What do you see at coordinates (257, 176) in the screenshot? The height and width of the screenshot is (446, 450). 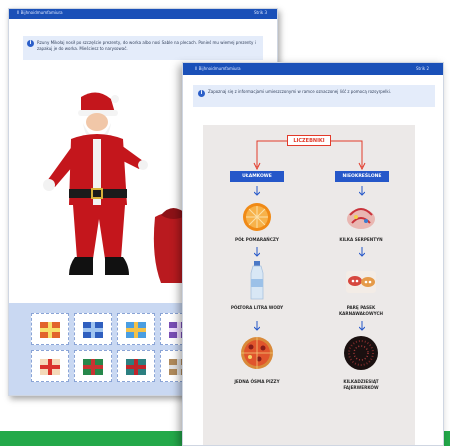 I see `left-category-label: UŁAMKOWE` at bounding box center [257, 176].